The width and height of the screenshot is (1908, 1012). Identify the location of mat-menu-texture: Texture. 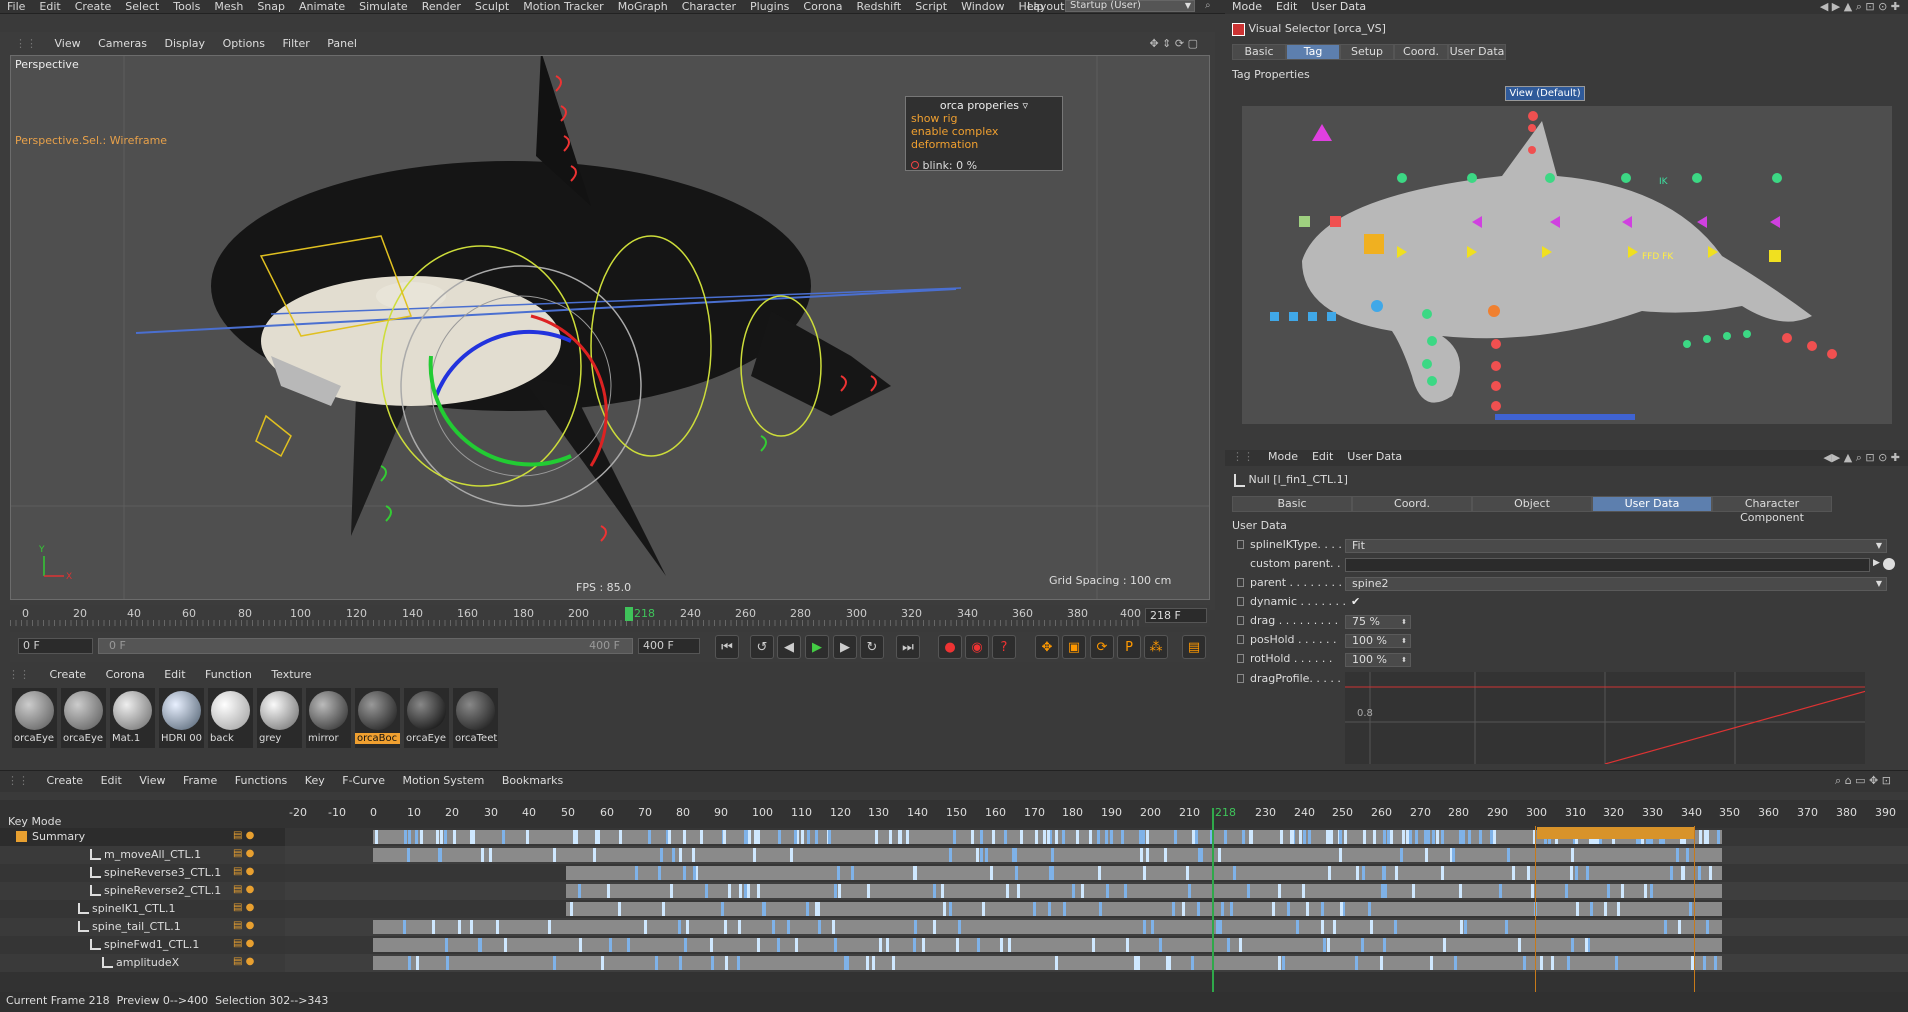
(291, 675).